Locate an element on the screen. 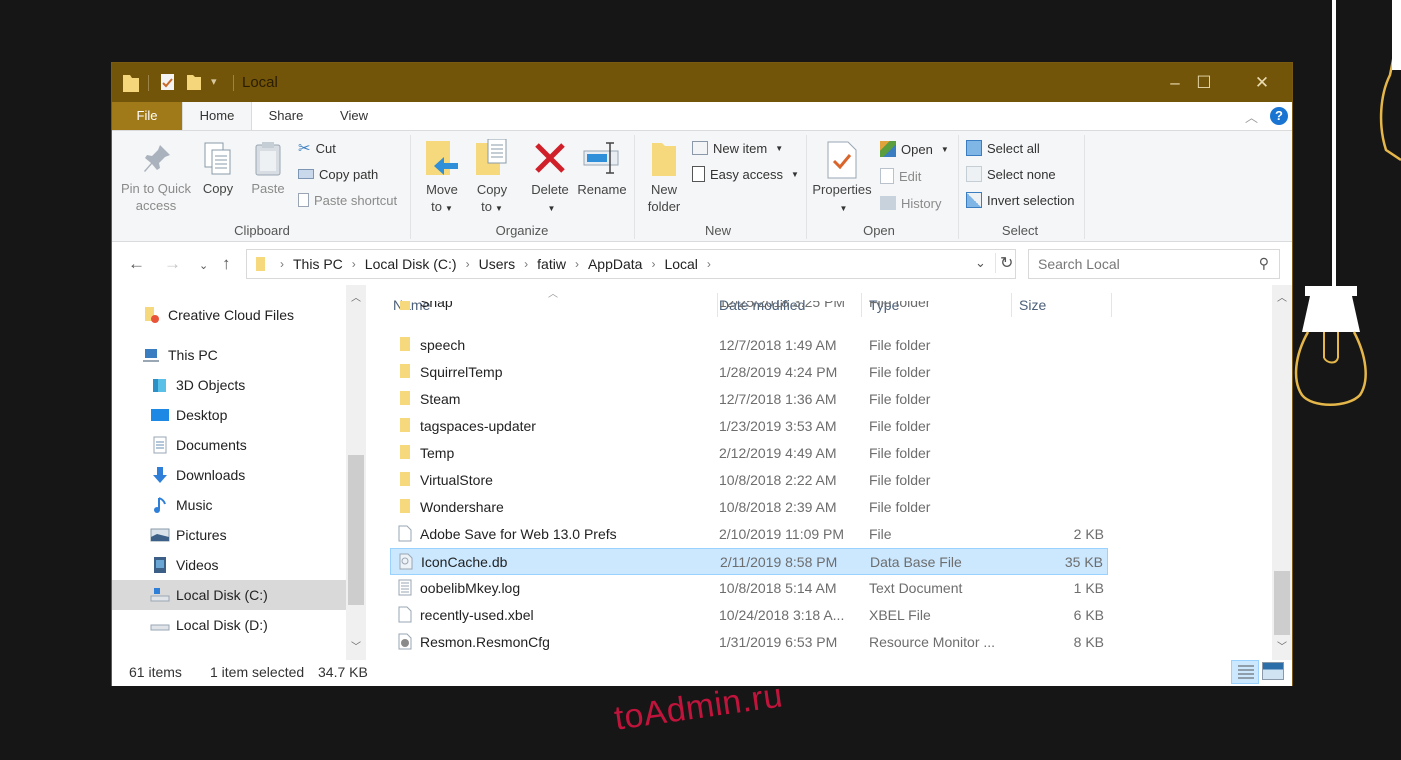 This screenshot has width=1401, height=760. file-type: File folder is located at coordinates (900, 507).